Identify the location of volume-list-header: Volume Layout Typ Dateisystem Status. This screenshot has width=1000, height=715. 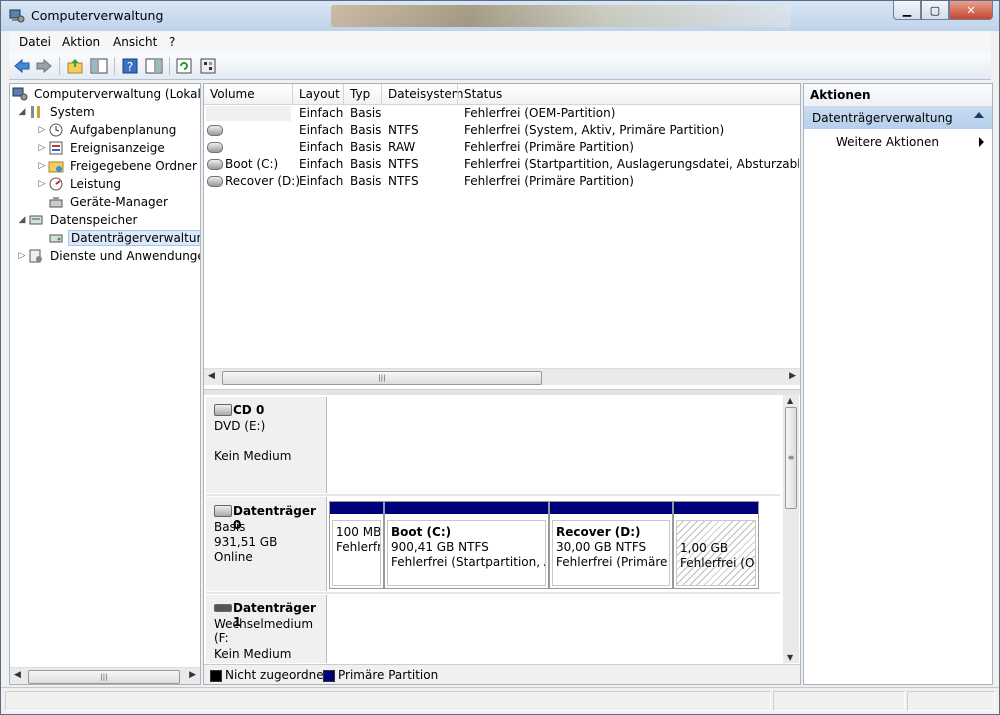
(502, 94).